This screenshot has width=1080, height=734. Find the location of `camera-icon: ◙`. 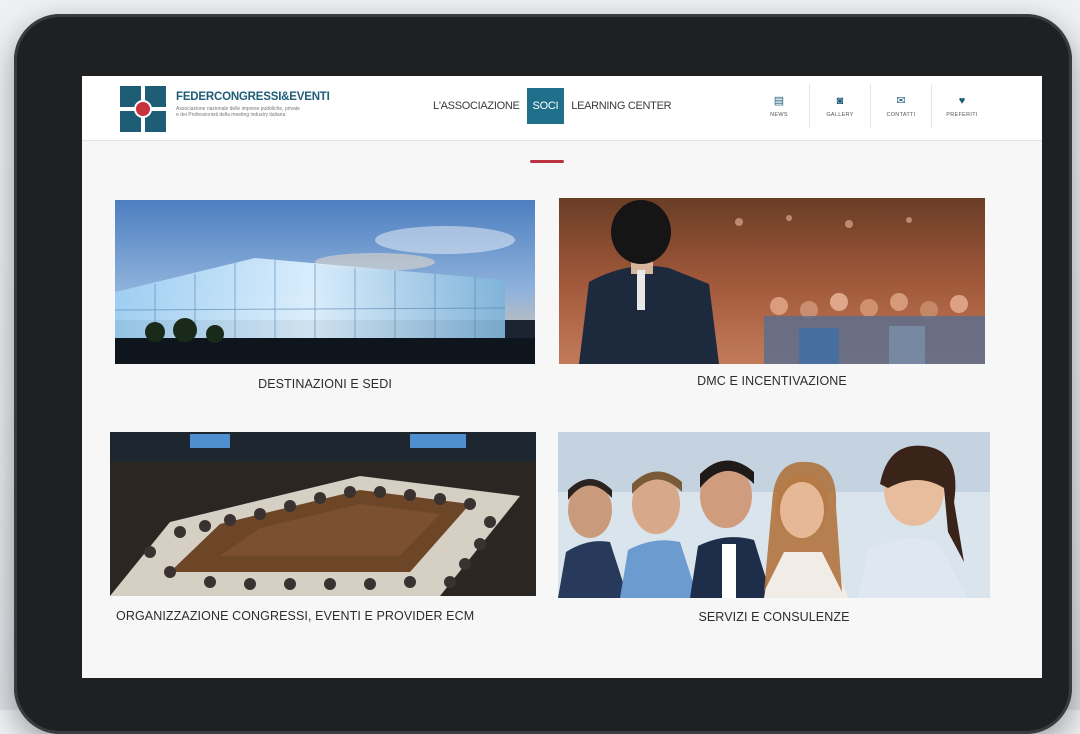

camera-icon: ◙ is located at coordinates (840, 100).